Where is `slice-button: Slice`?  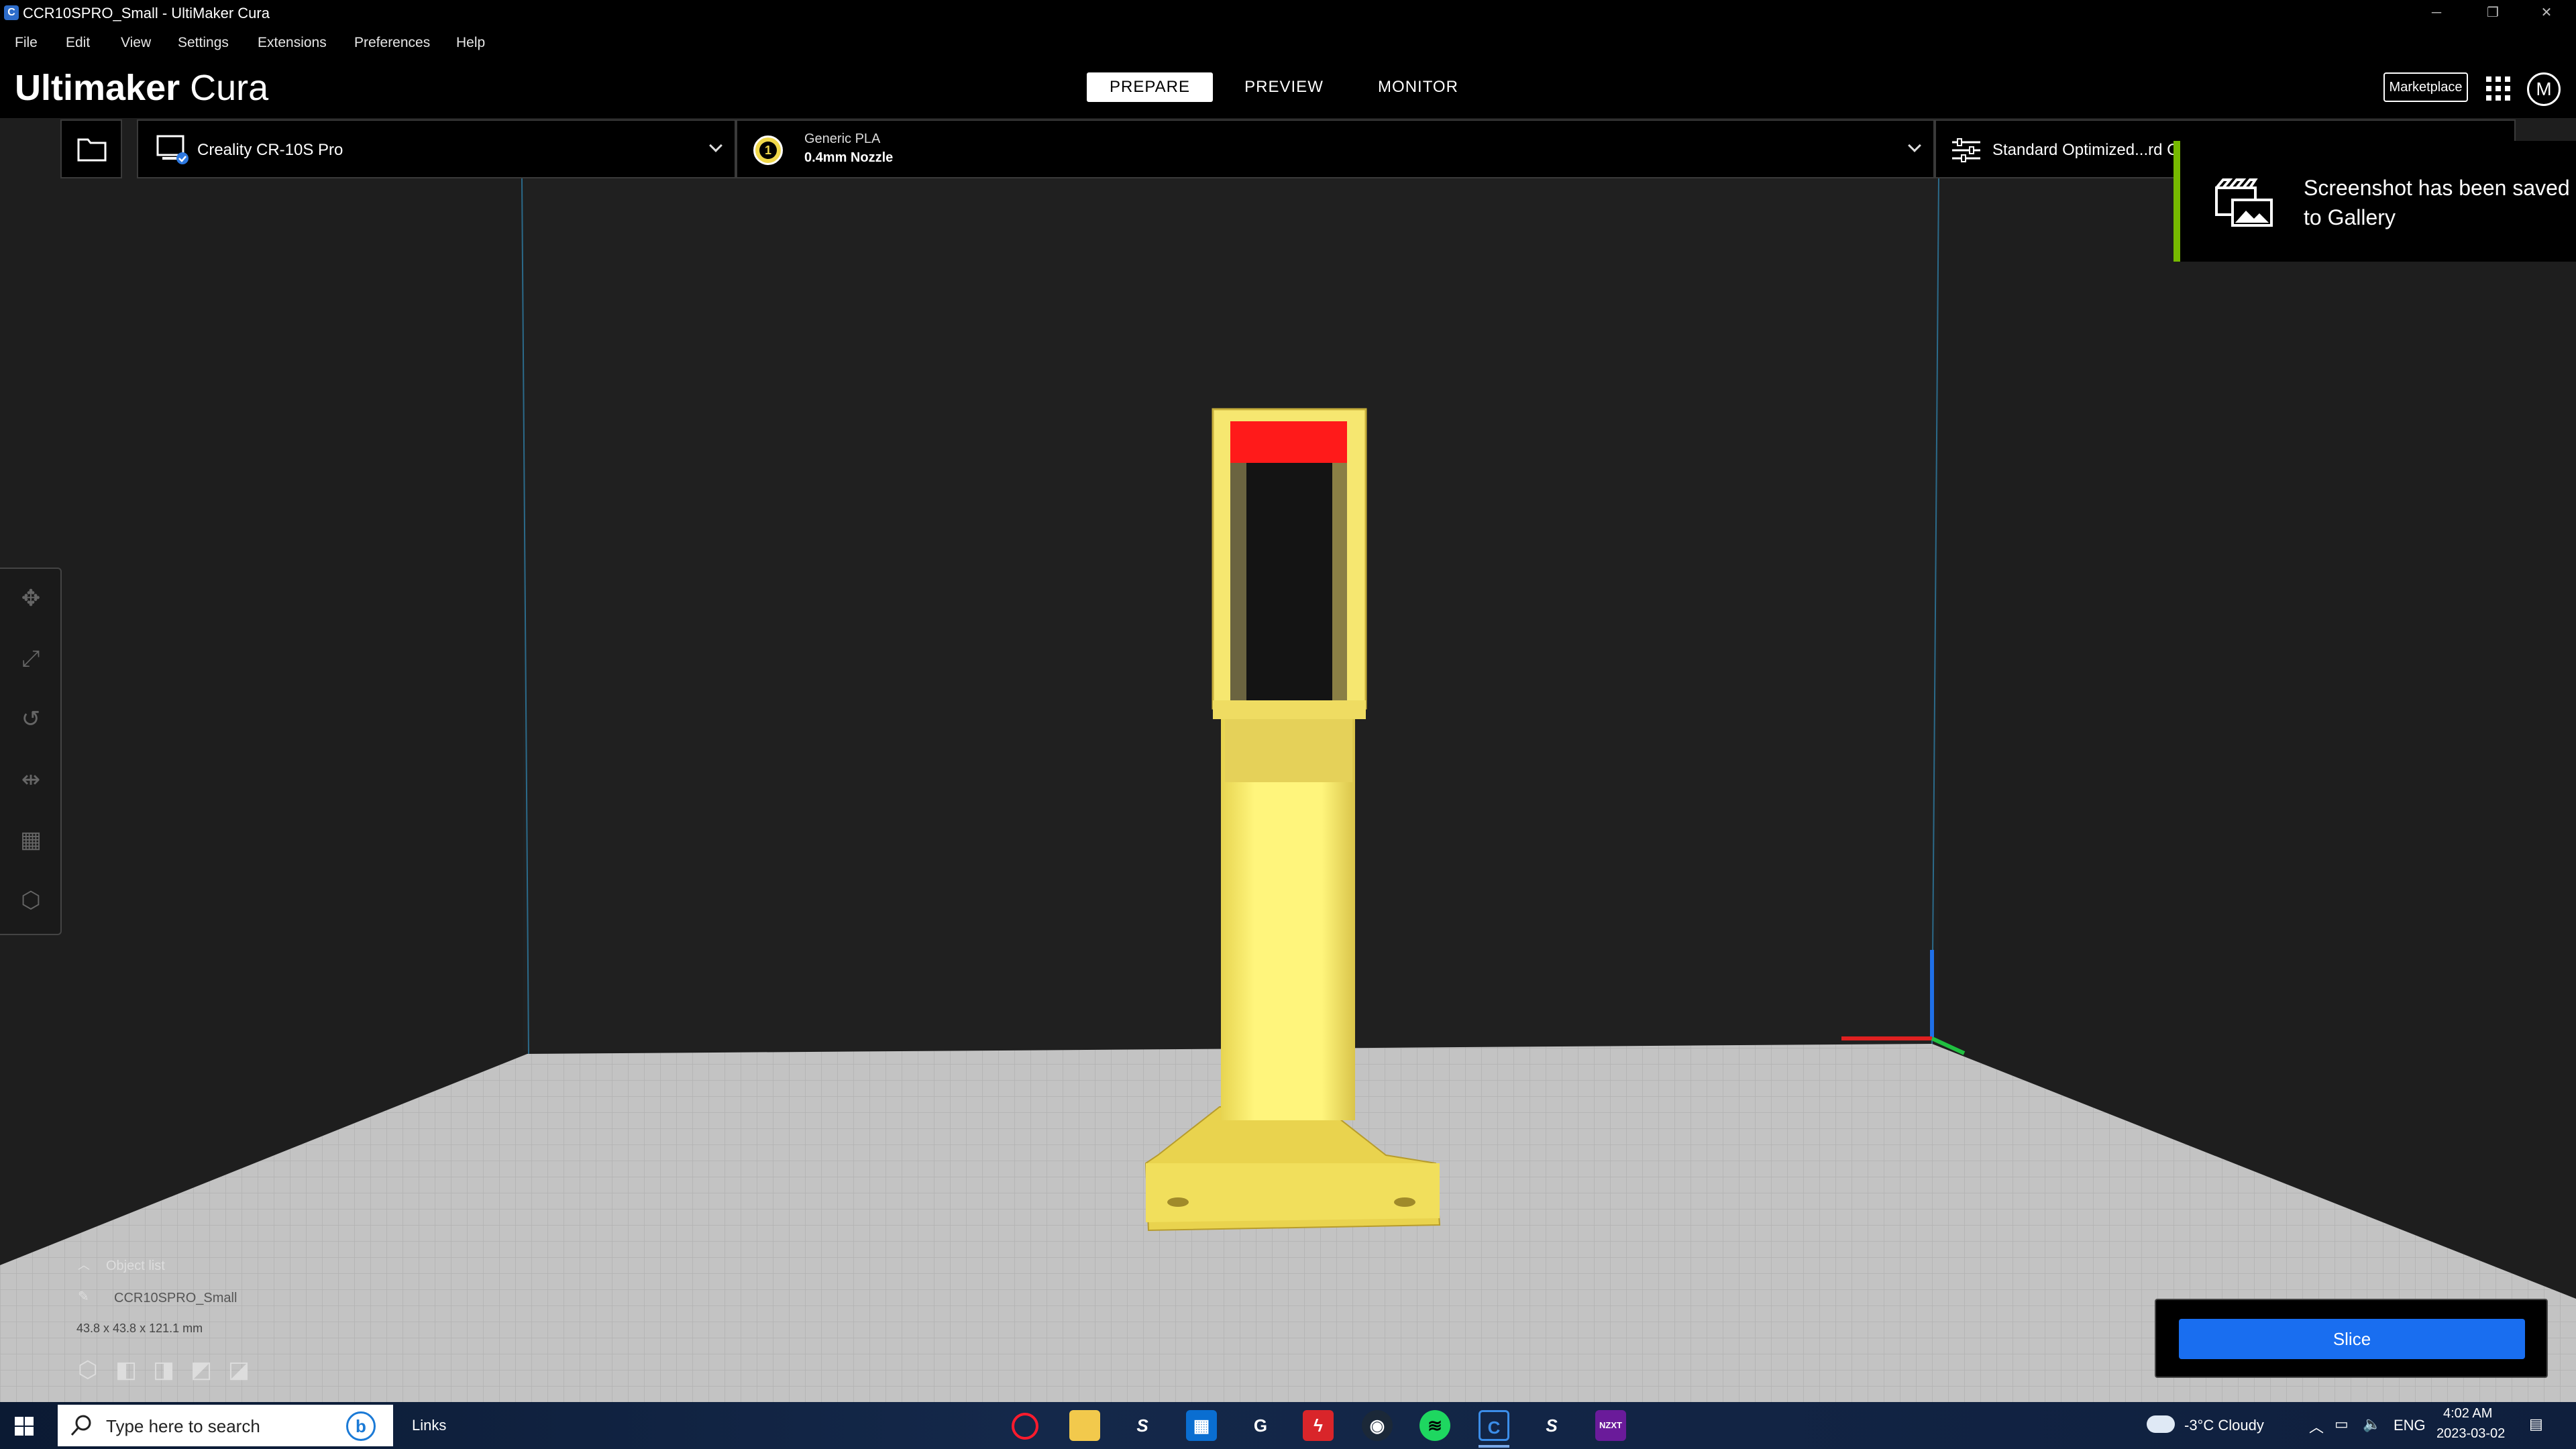 slice-button: Slice is located at coordinates (2352, 1339).